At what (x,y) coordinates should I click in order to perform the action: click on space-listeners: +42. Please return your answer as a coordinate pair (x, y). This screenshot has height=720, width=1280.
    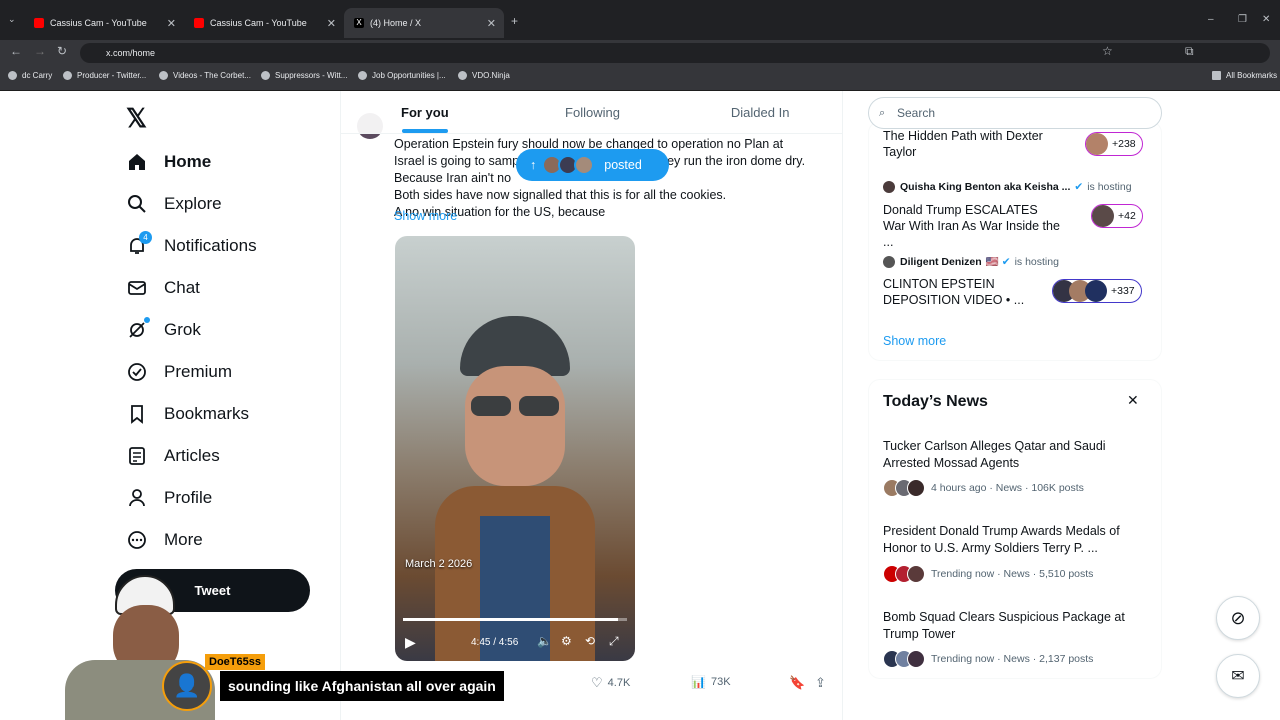
    Looking at the image, I should click on (1117, 216).